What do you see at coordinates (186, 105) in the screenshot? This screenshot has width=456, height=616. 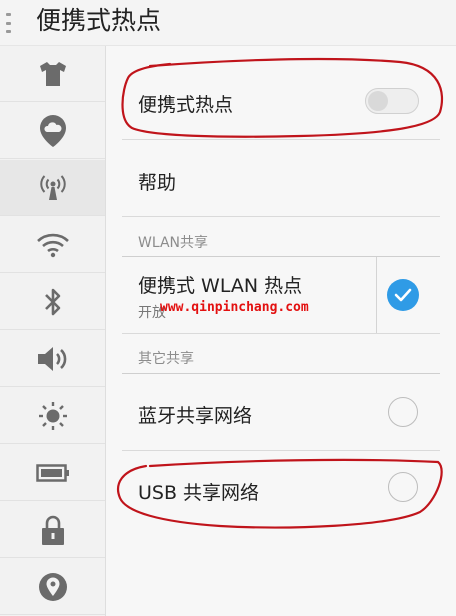 I see `hotspot-toggle-label: 便携式热点` at bounding box center [186, 105].